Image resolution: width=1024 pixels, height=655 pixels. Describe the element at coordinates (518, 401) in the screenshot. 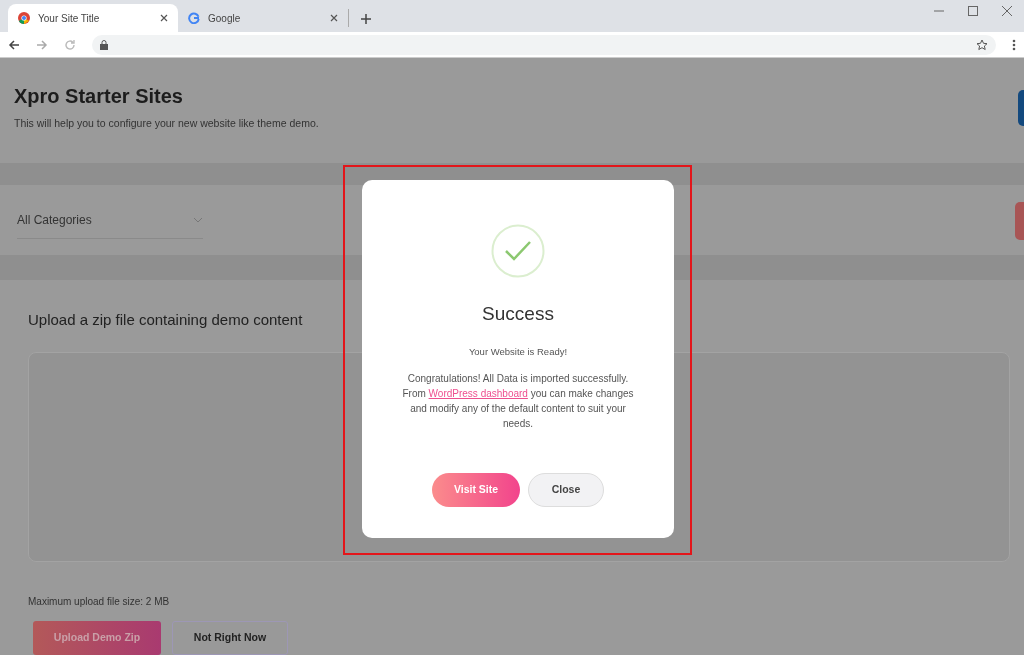

I see `dialog-message: Congratulations! All Data is imported successfully. From WordPress dashboard you can make changes and modify any of the default content to suit your needs.` at that location.